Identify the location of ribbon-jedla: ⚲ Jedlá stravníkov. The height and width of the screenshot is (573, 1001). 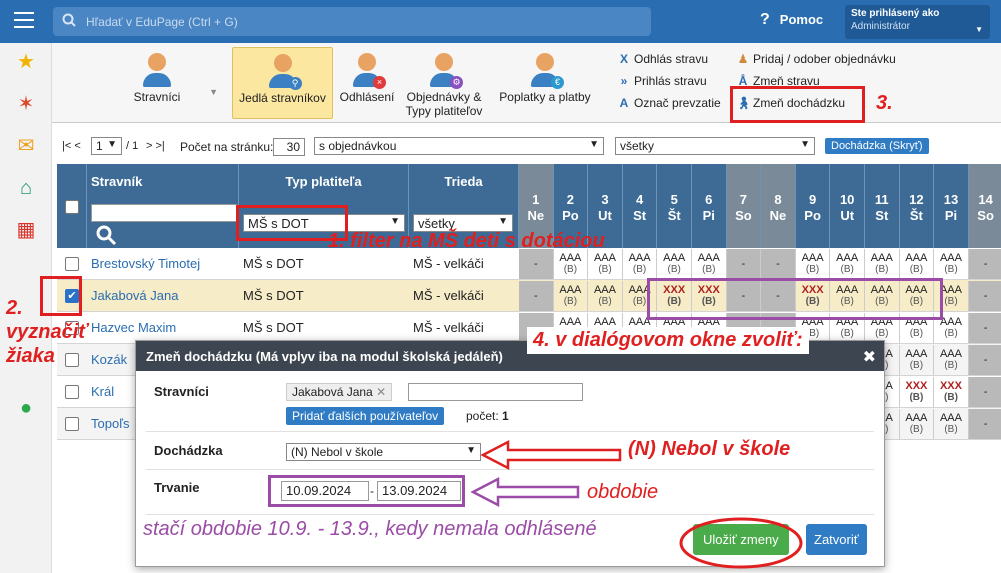
(282, 83).